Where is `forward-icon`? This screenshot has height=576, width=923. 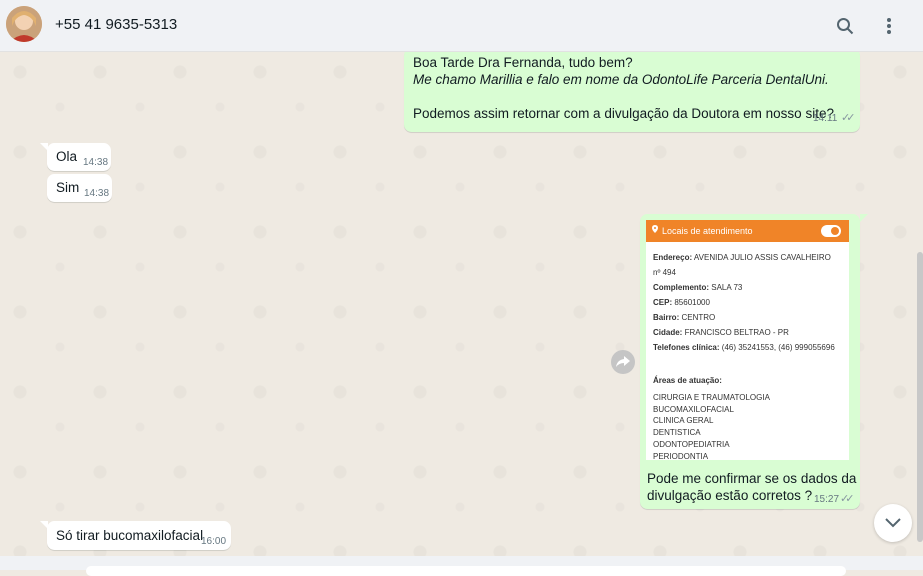
forward-icon is located at coordinates (623, 361).